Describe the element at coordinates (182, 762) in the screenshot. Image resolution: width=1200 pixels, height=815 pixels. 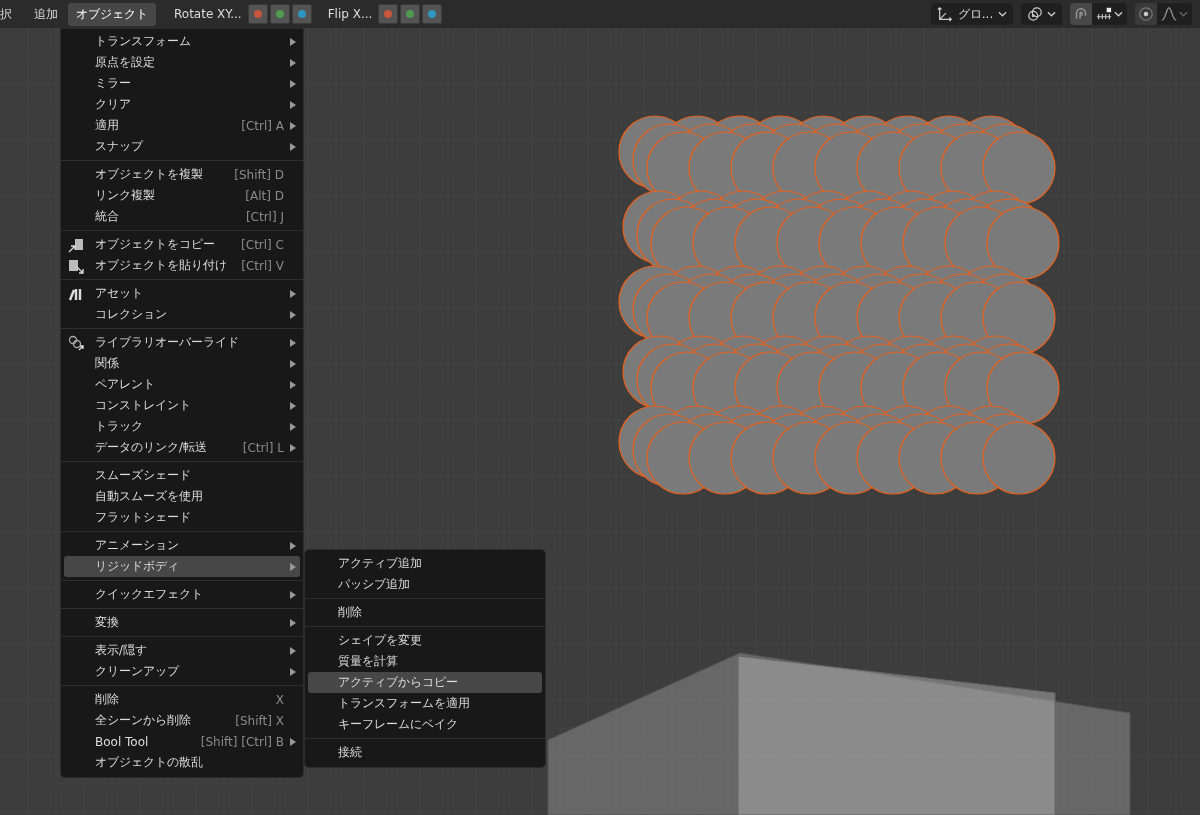
I see `menu-item: オブジェクトの散乱` at that location.